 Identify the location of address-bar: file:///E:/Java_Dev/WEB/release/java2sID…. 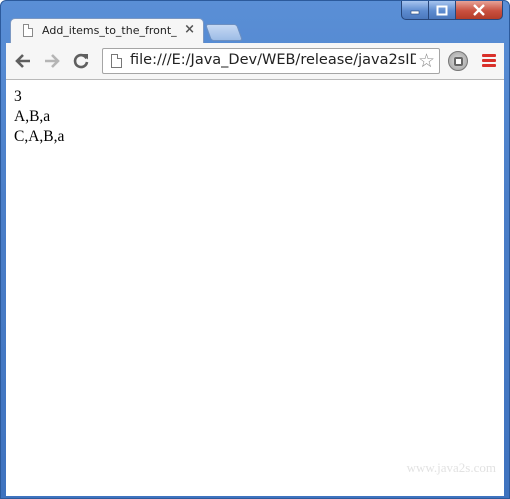
(271, 61).